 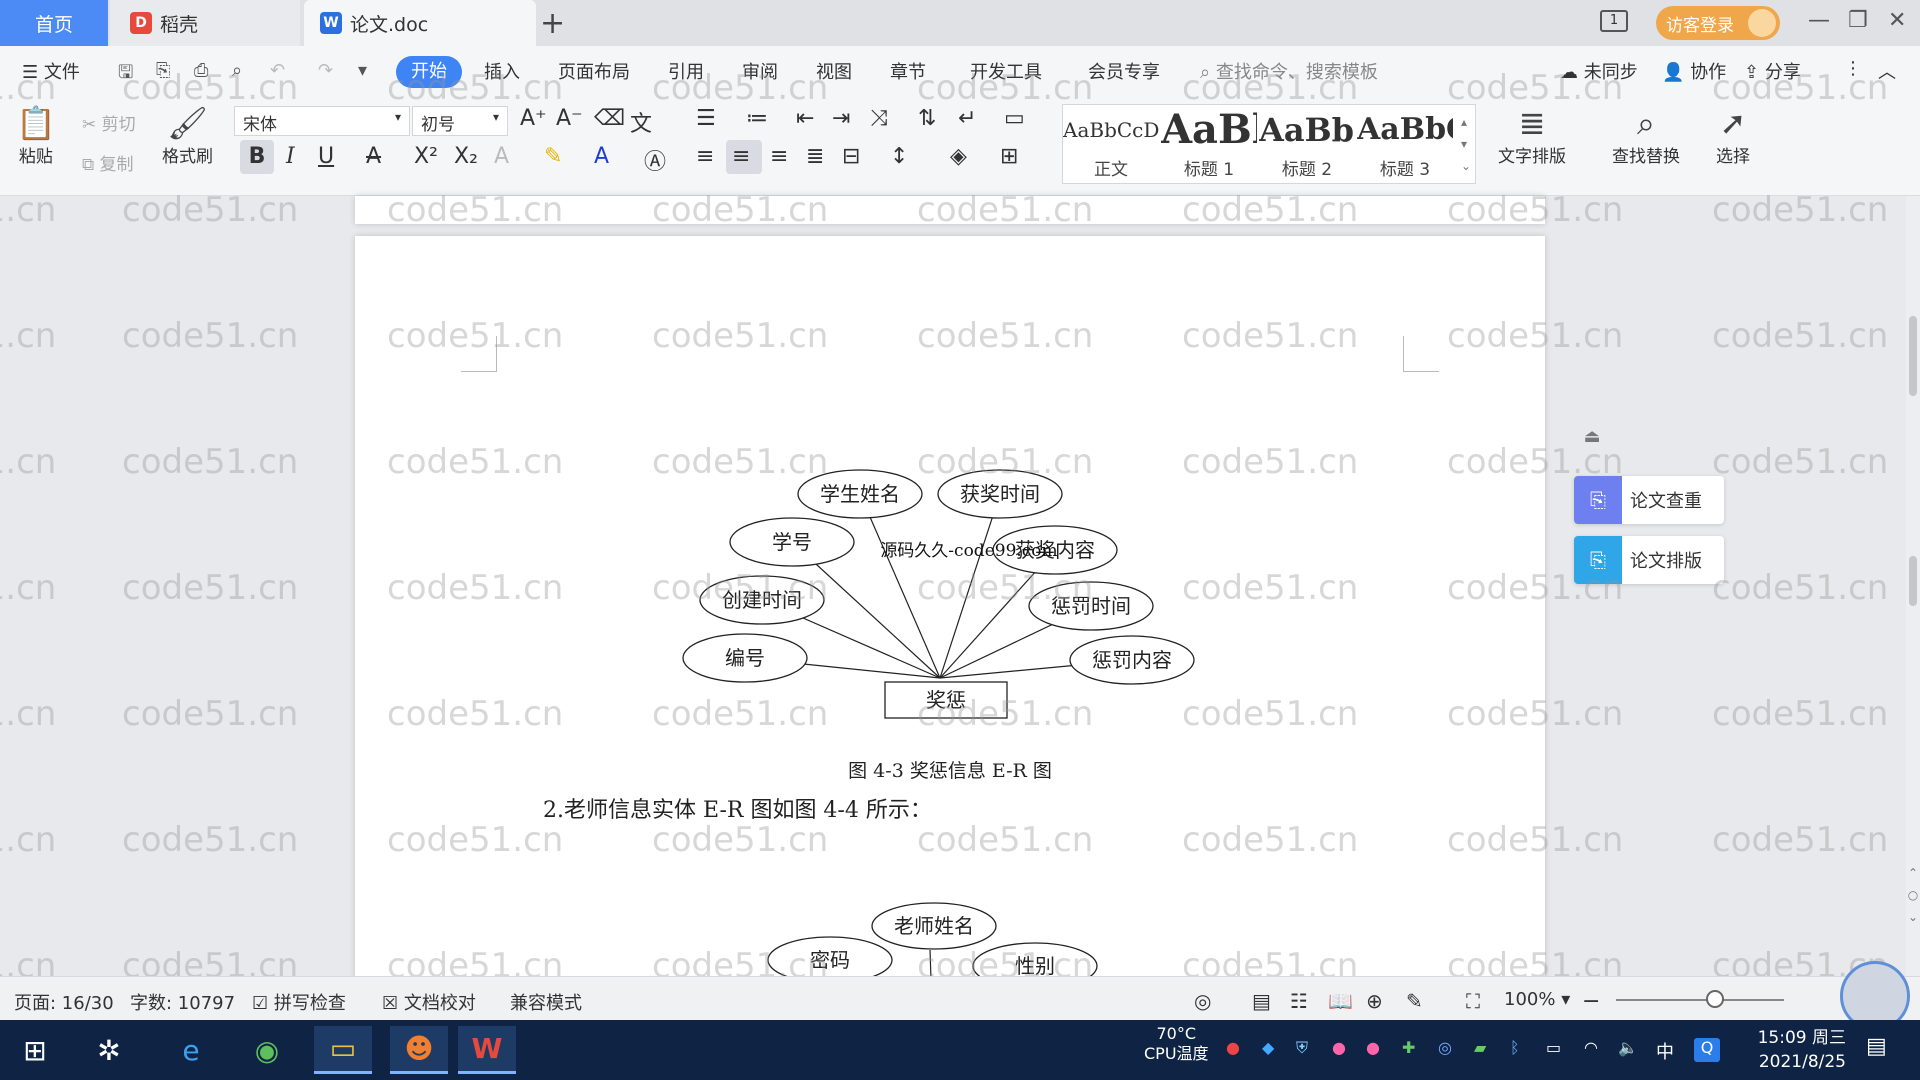 I want to click on tab-home: 首页, so click(x=54, y=23).